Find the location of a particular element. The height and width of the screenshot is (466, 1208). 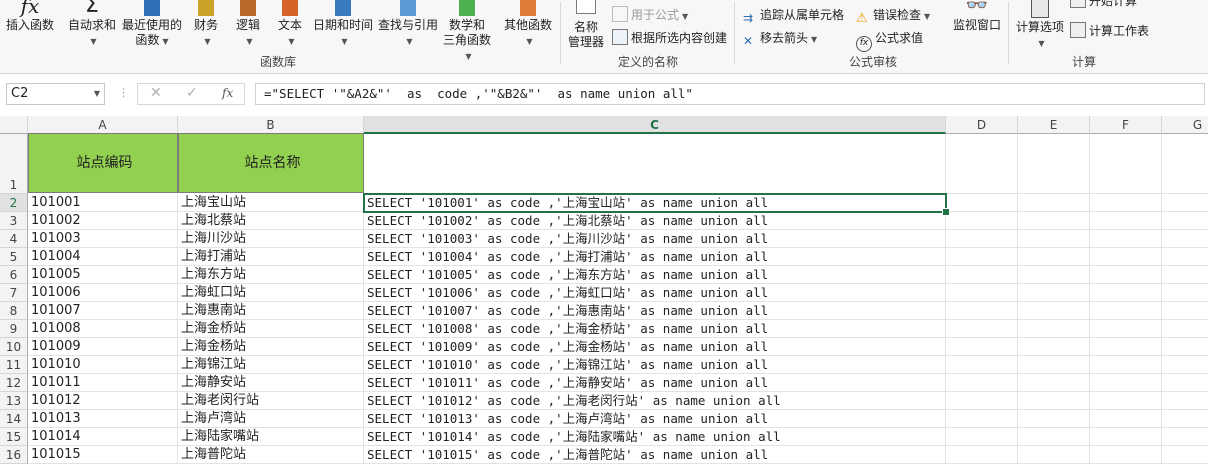

use-in-formula-button: 用于公式 ▼ is located at coordinates (650, 15).